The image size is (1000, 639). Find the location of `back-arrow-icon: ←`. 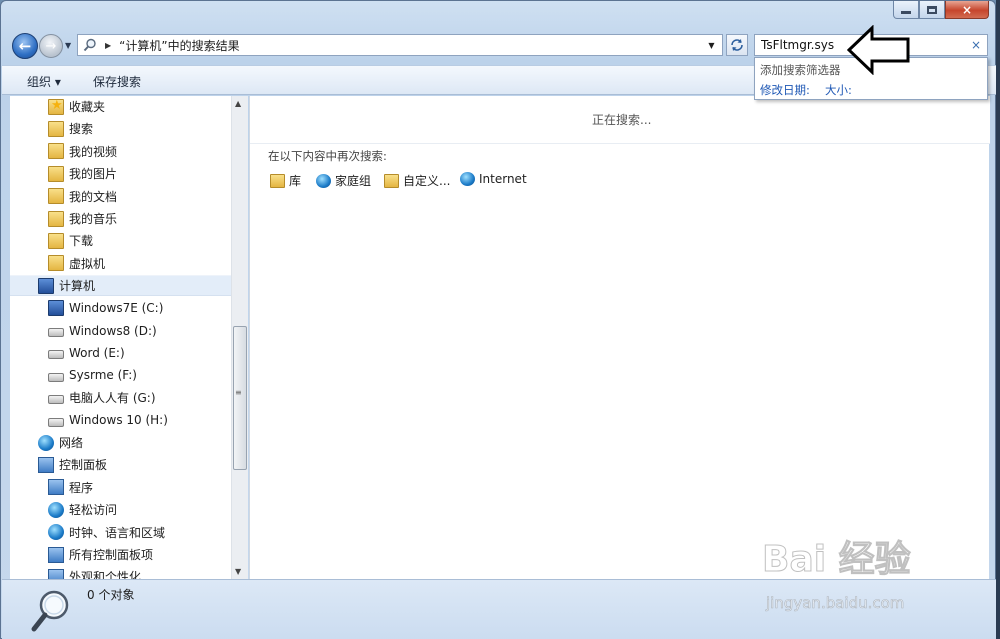

back-arrow-icon: ← is located at coordinates (25, 46).